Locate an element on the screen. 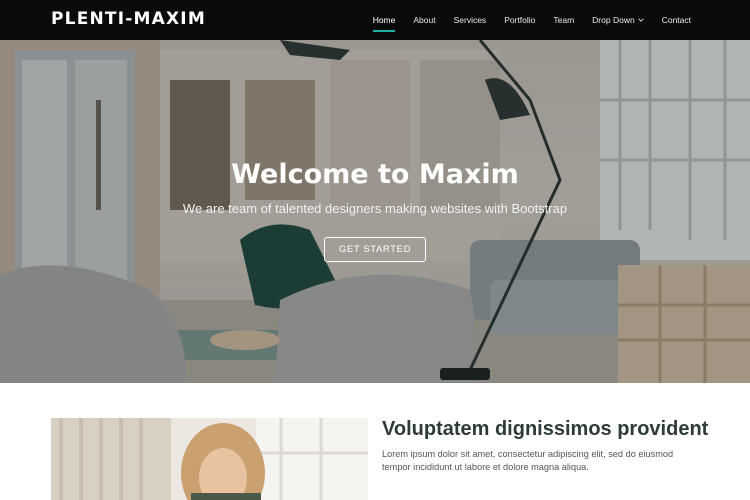 The image size is (750, 500). about-title: Voluptatem dignissimos provident is located at coordinates (545, 429).